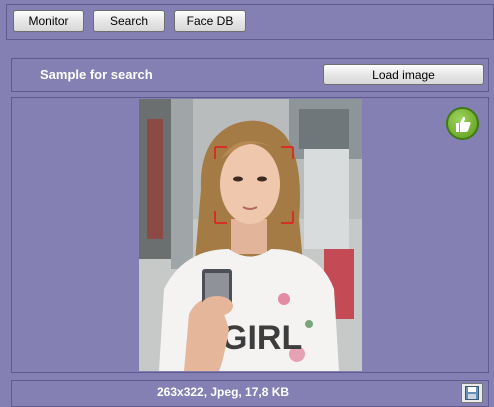 The image size is (494, 407). What do you see at coordinates (403, 74) in the screenshot?
I see `load-image-button: Load image` at bounding box center [403, 74].